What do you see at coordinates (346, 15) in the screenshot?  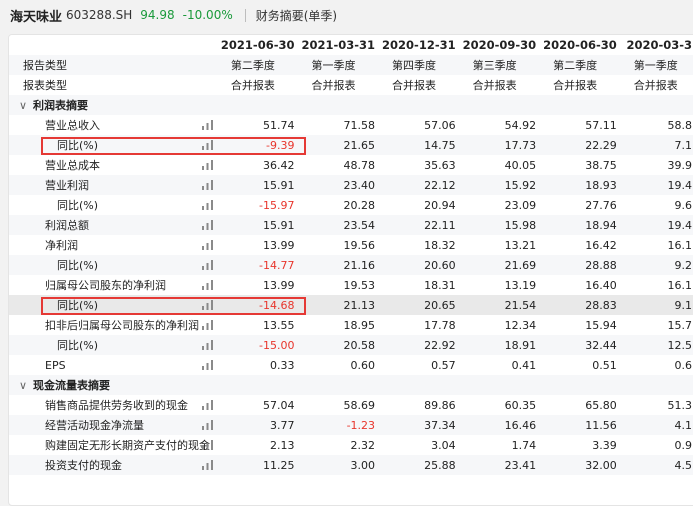 I see `stock-header: 海天味业 603288.SH 94.98 -10.00% 财务摘要(单季)` at bounding box center [346, 15].